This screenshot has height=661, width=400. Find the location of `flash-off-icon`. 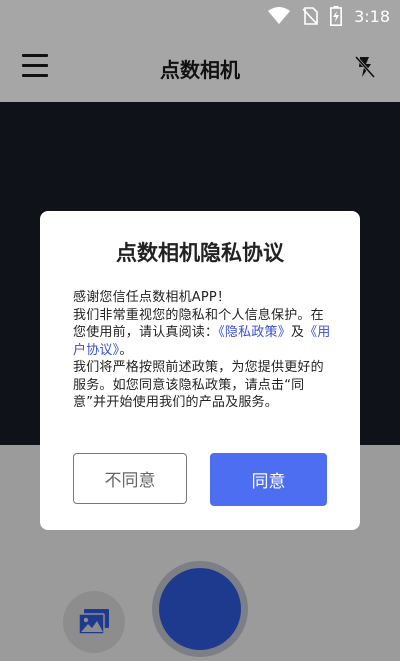

flash-off-icon is located at coordinates (365, 67).